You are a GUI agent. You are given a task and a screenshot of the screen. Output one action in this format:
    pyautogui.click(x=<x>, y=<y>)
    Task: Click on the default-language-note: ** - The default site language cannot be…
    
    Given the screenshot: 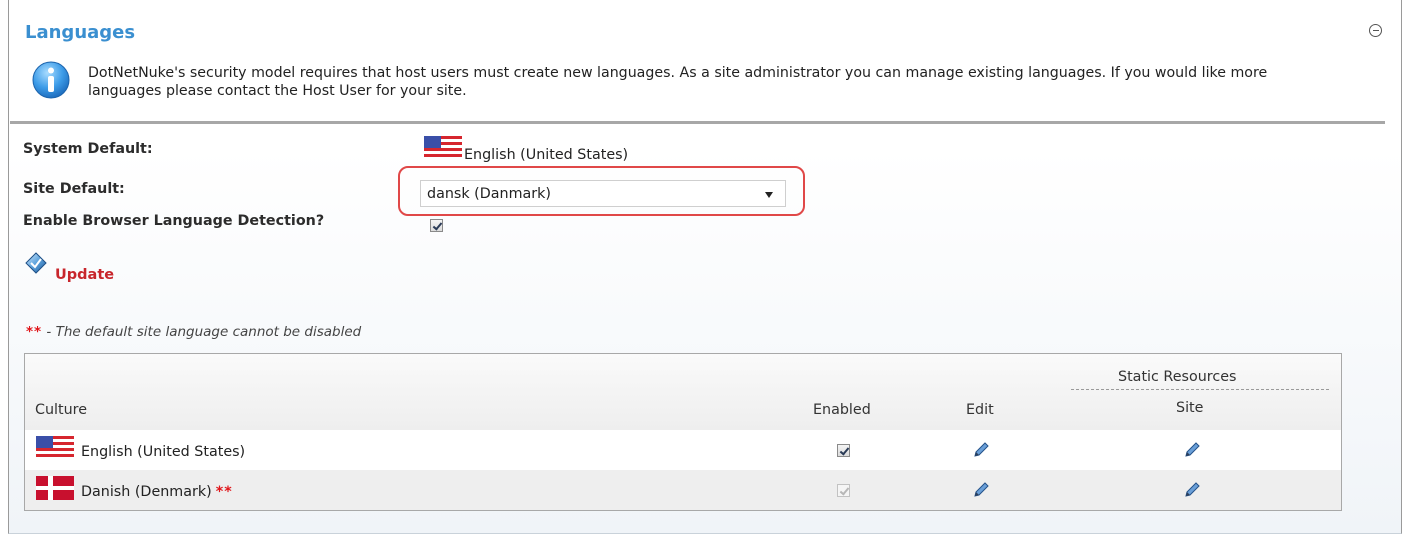 What is the action you would take?
    pyautogui.click(x=193, y=332)
    